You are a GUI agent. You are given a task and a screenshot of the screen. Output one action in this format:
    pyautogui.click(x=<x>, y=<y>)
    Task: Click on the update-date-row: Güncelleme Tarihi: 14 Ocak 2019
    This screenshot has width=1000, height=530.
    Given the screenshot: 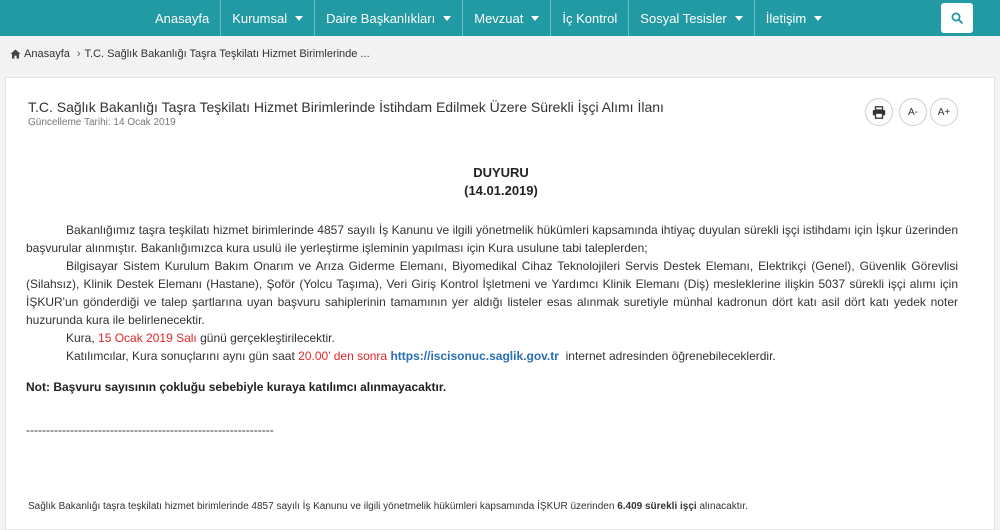 What is the action you would take?
    pyautogui.click(x=102, y=122)
    